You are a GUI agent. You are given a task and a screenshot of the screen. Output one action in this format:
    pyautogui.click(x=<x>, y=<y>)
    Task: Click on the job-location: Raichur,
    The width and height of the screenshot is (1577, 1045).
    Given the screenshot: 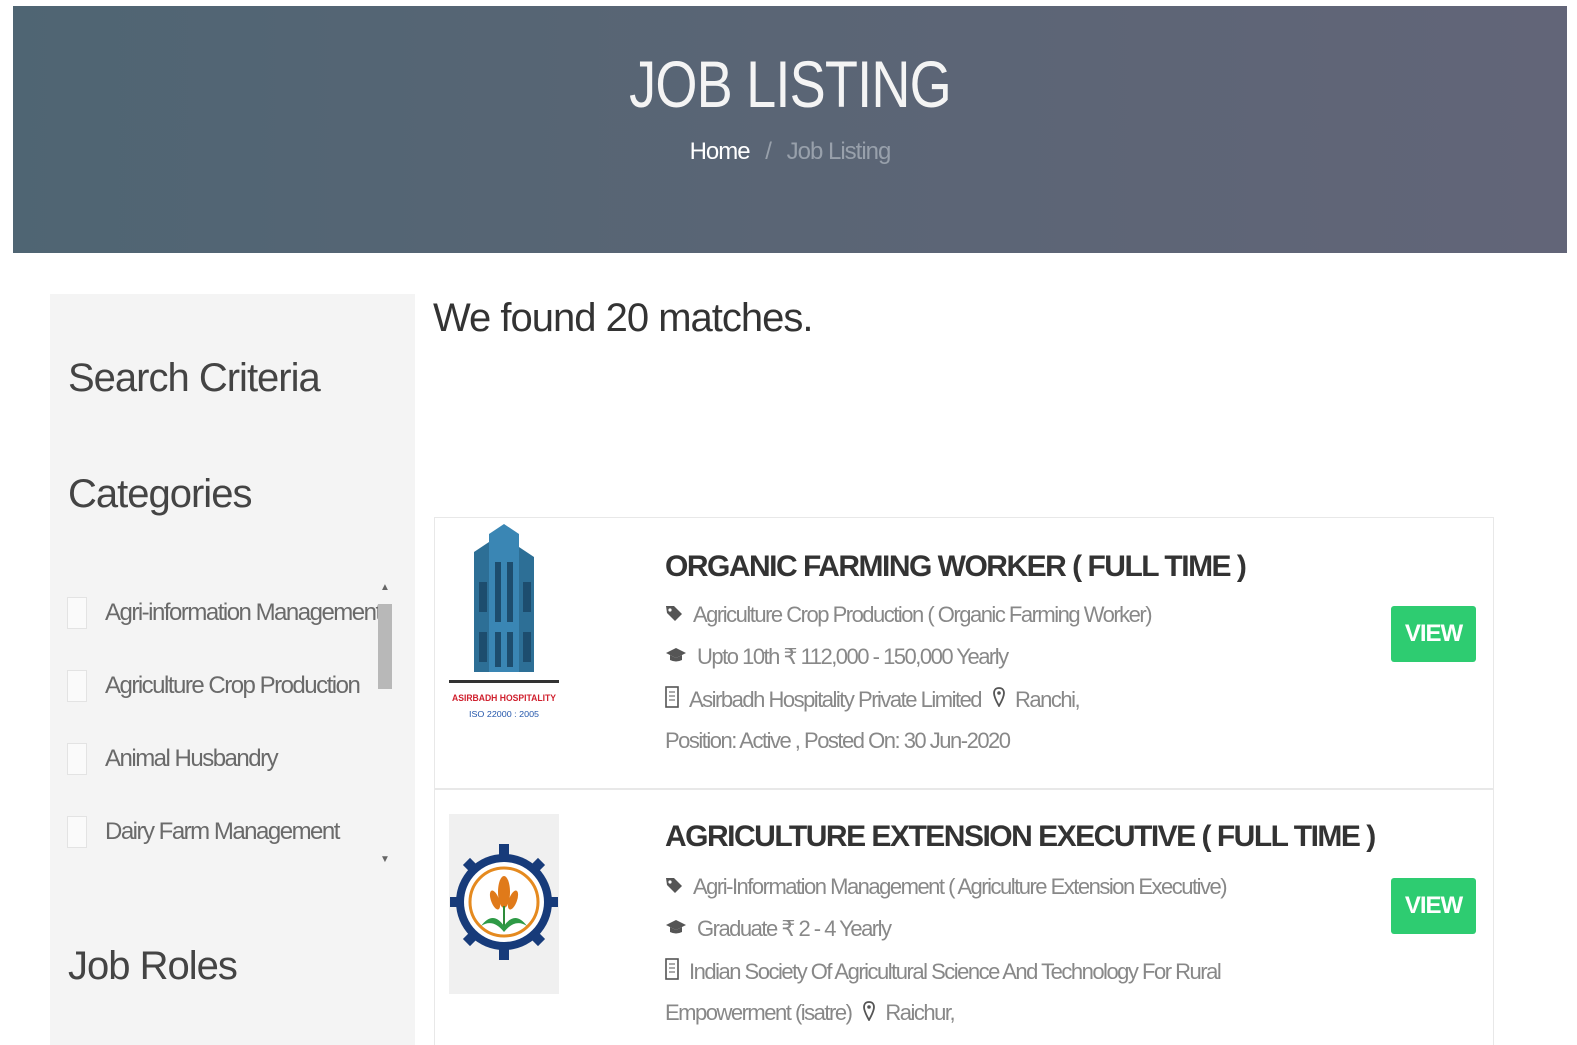 What is the action you would take?
    pyautogui.click(x=920, y=1012)
    